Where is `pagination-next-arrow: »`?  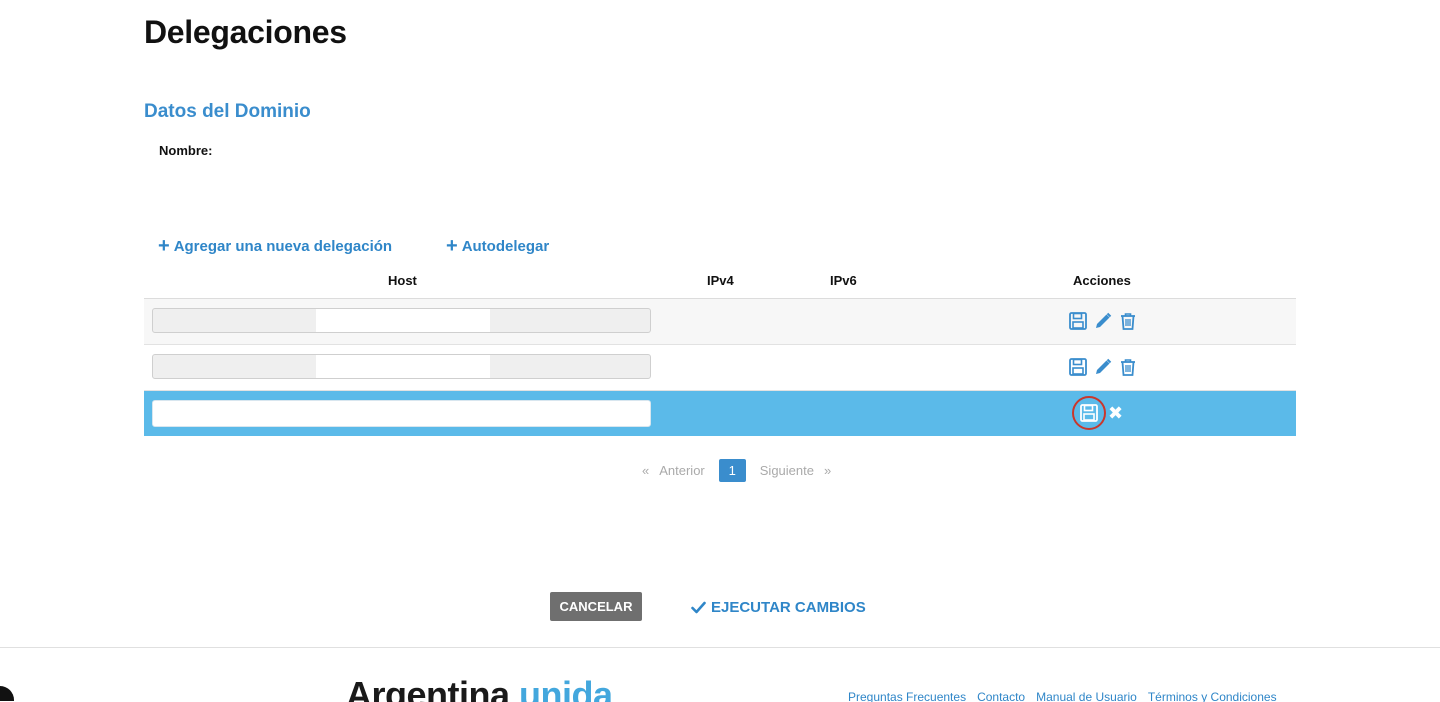
pagination-next-arrow: » is located at coordinates (827, 470).